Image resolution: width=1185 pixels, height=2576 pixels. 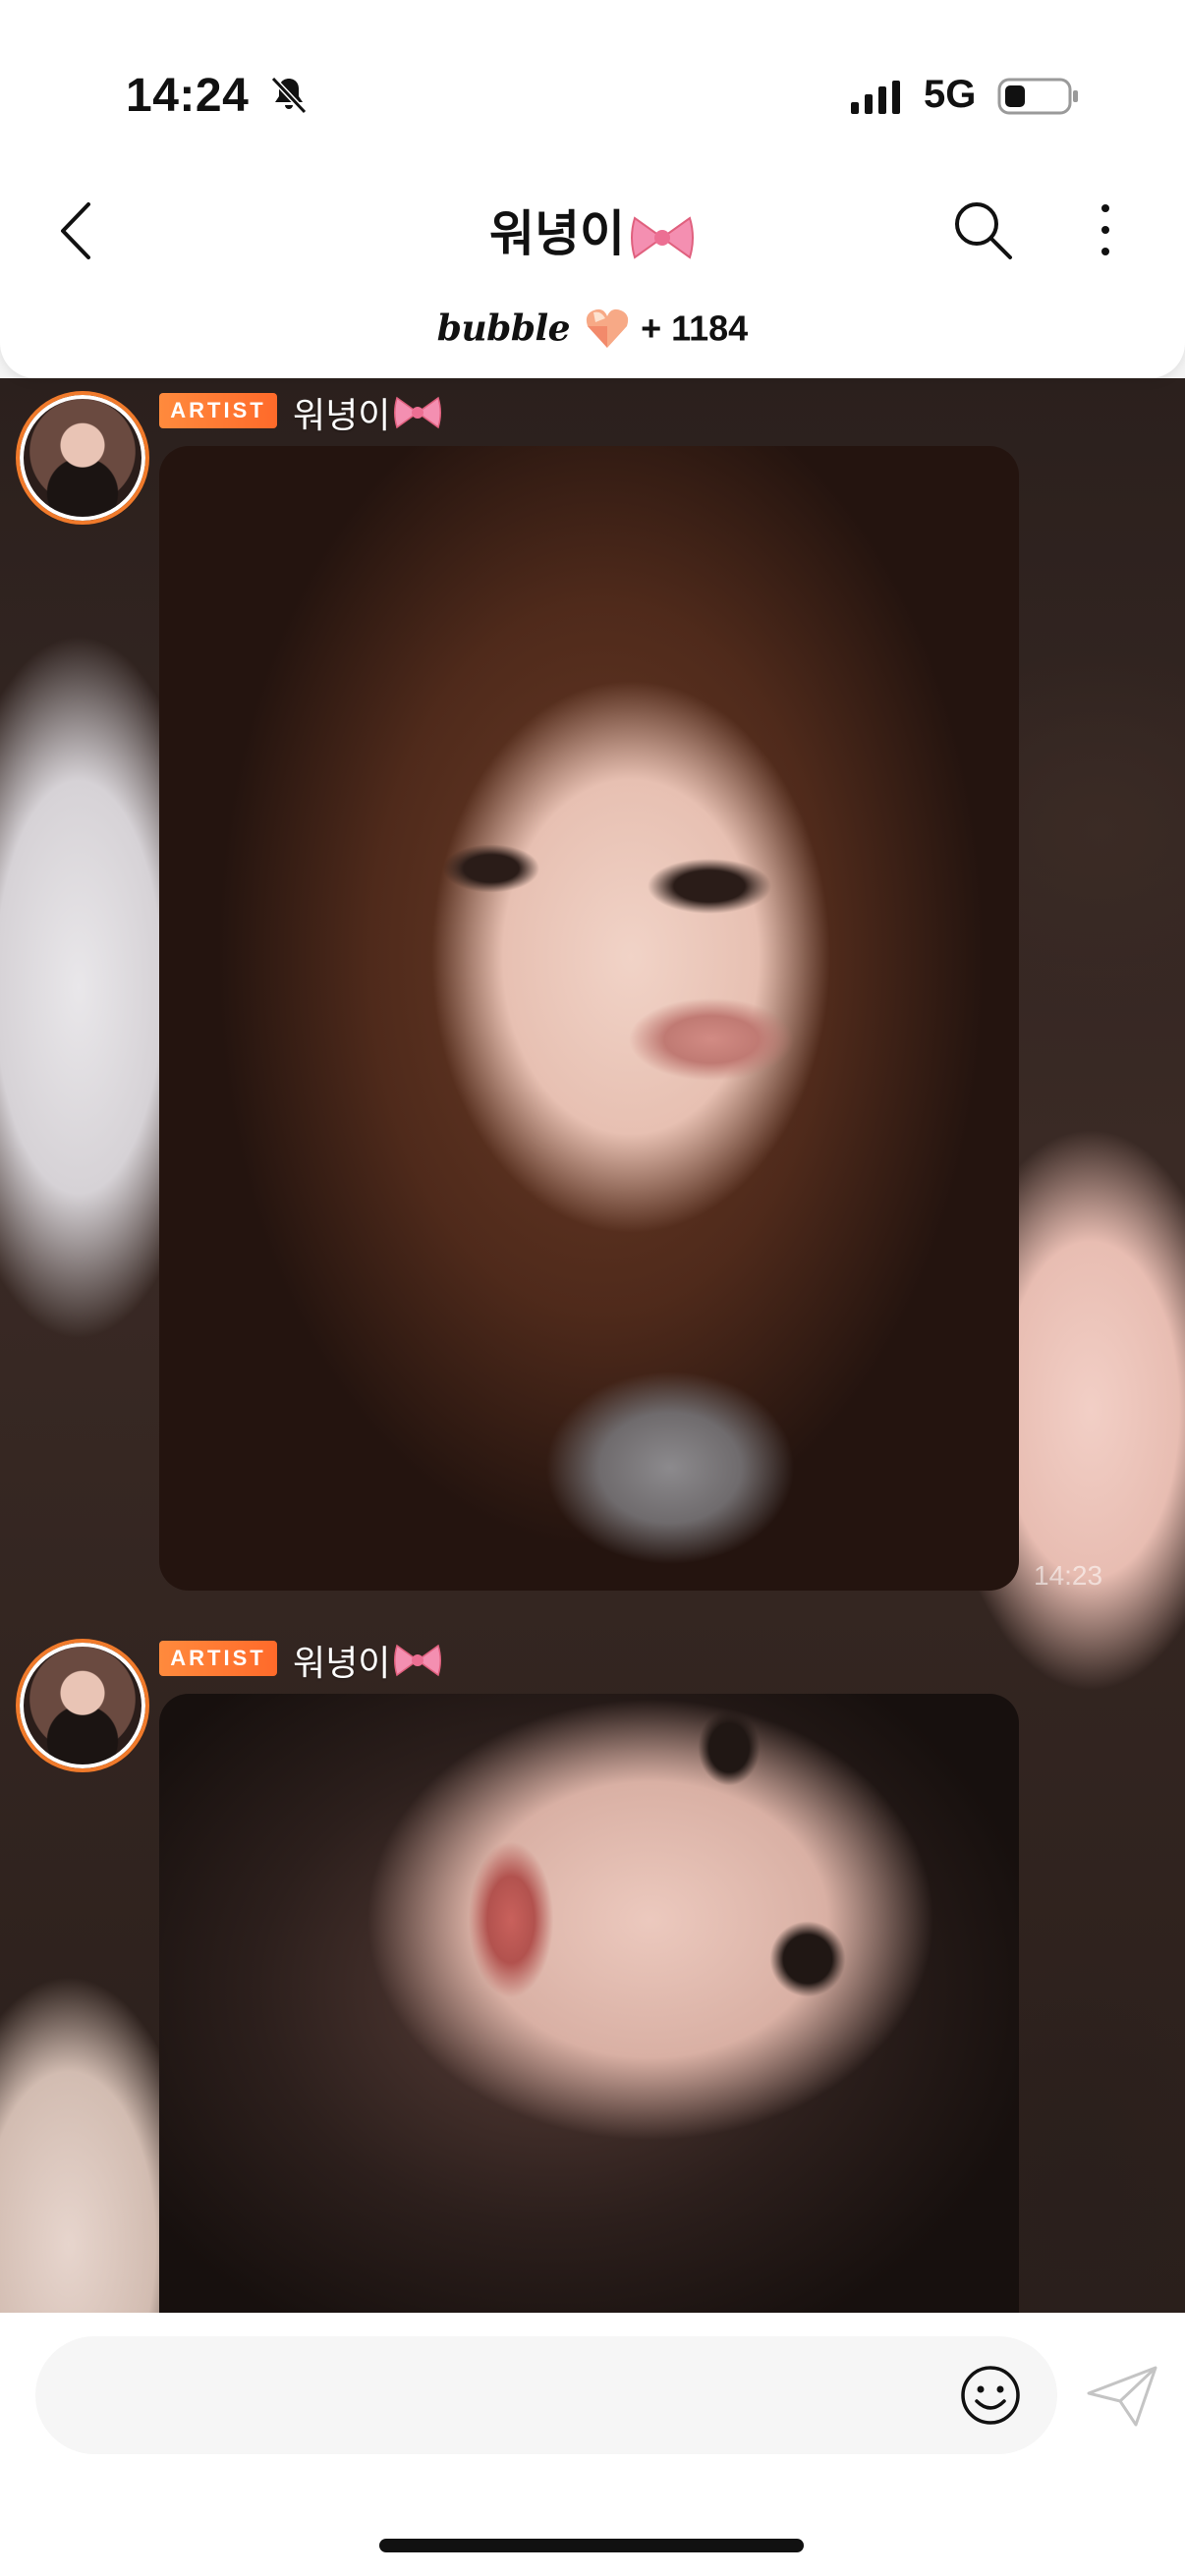 What do you see at coordinates (1069, 1575) in the screenshot?
I see `message-timestamp: 14:23` at bounding box center [1069, 1575].